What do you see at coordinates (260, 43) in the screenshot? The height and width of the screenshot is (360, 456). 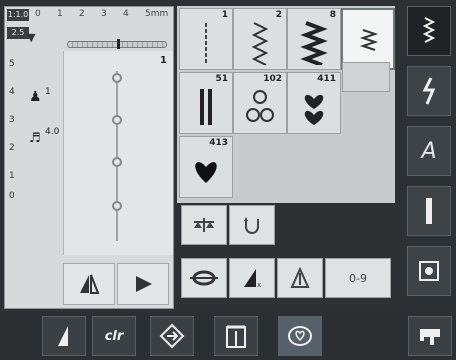 I see `zigzag-stitch-icon` at bounding box center [260, 43].